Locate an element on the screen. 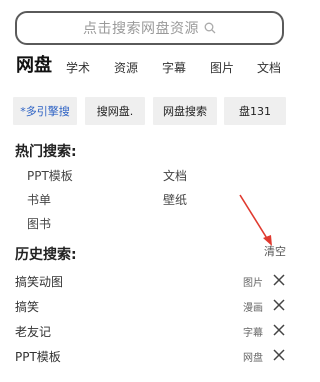  history-search-title: 历史搜索: is located at coordinates (46, 255).